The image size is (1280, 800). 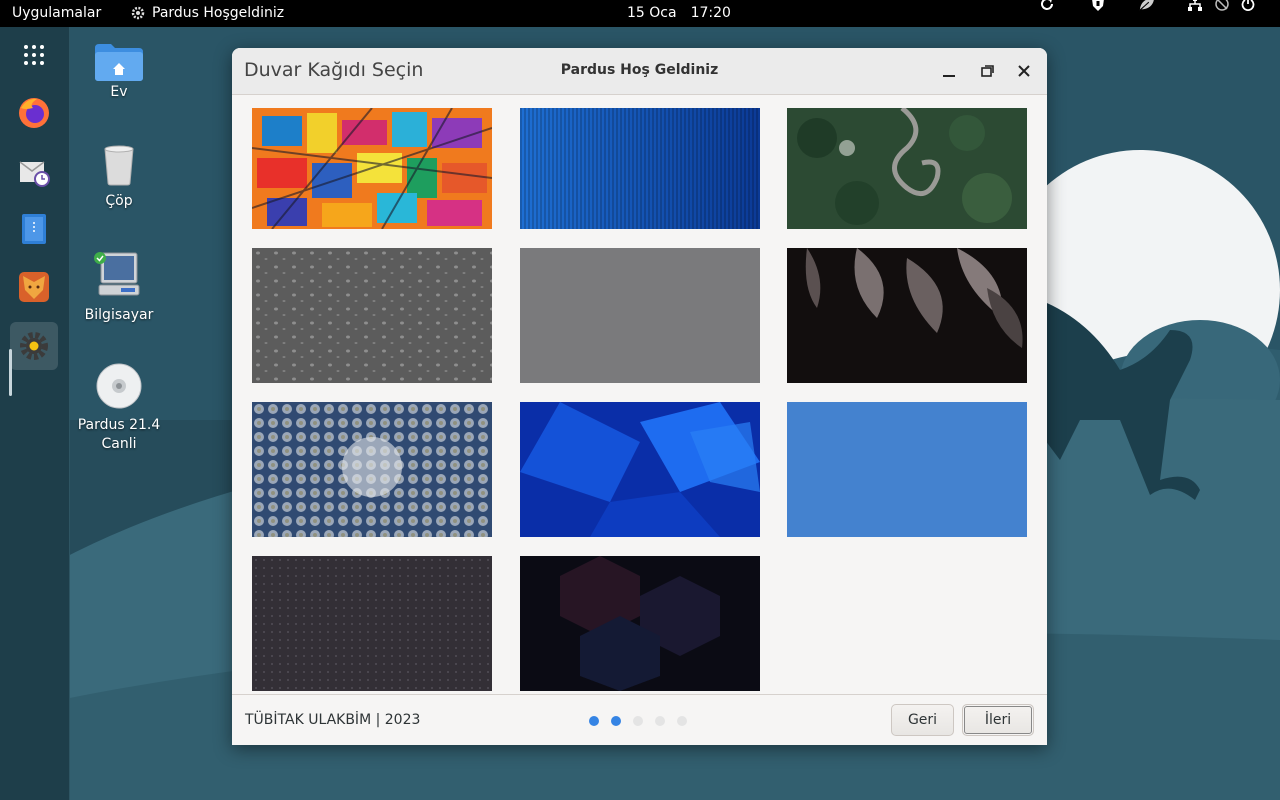 I want to click on back-button: Geri, so click(x=922, y=720).